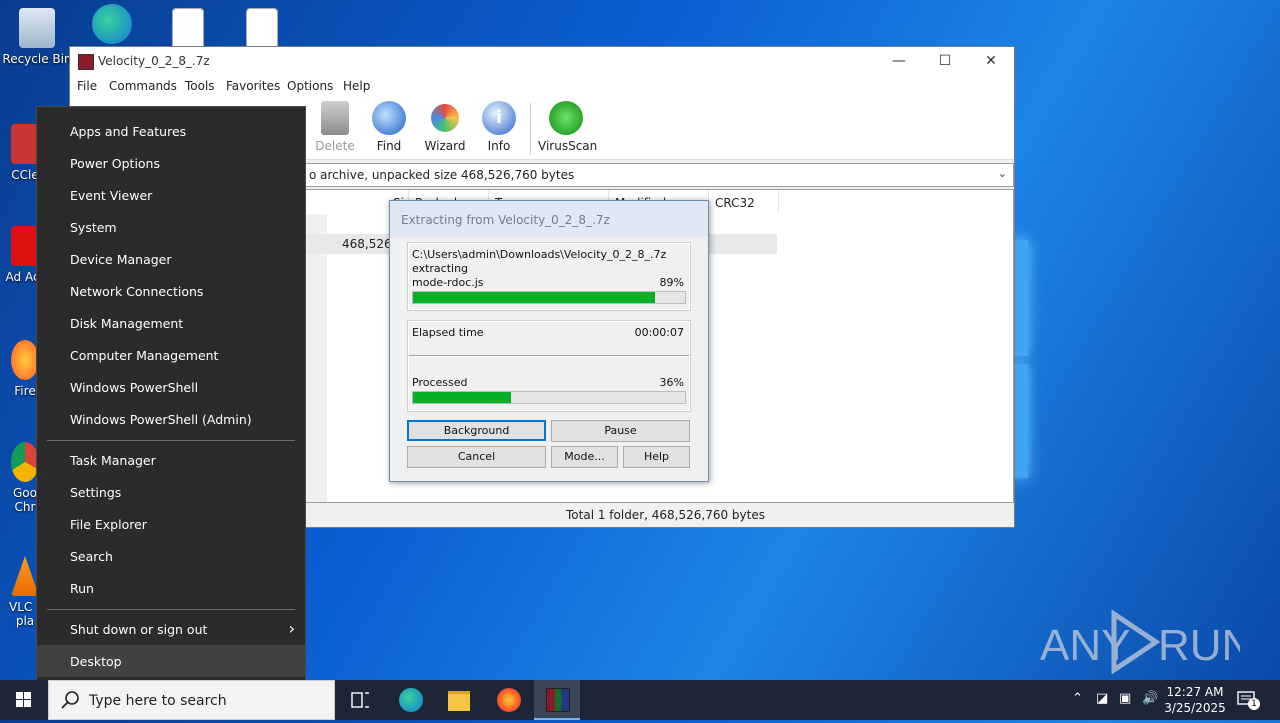 The width and height of the screenshot is (1280, 723). I want to click on desktop-icon-recycle-bin: Recycle Bin, so click(37, 37).